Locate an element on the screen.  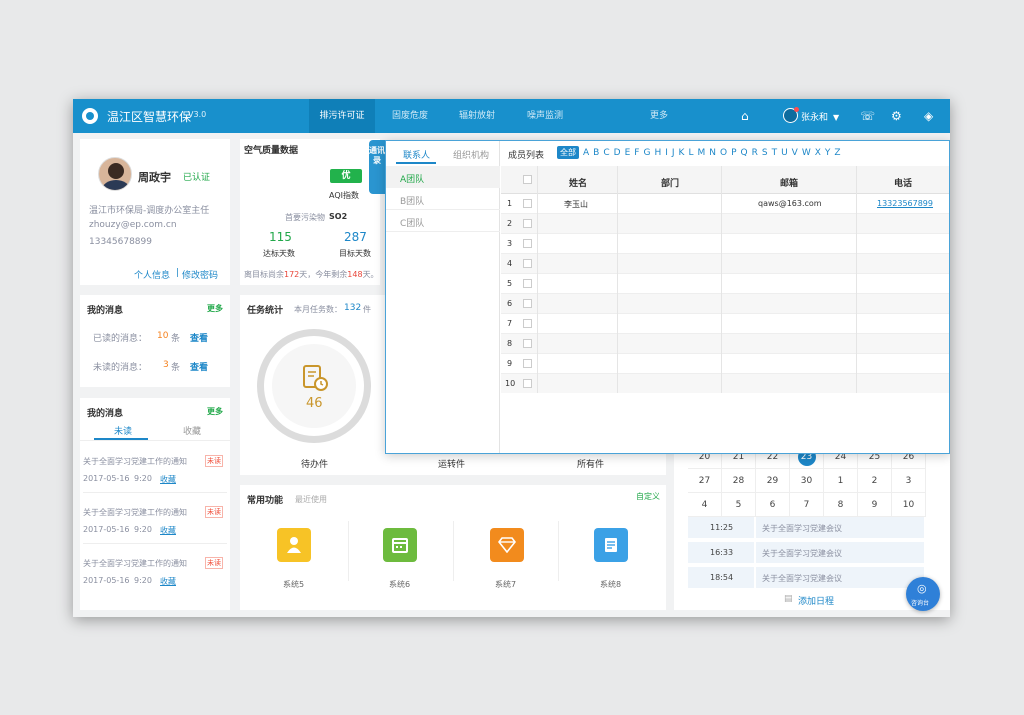
layers-icon: ◈ is located at coordinates (928, 116).